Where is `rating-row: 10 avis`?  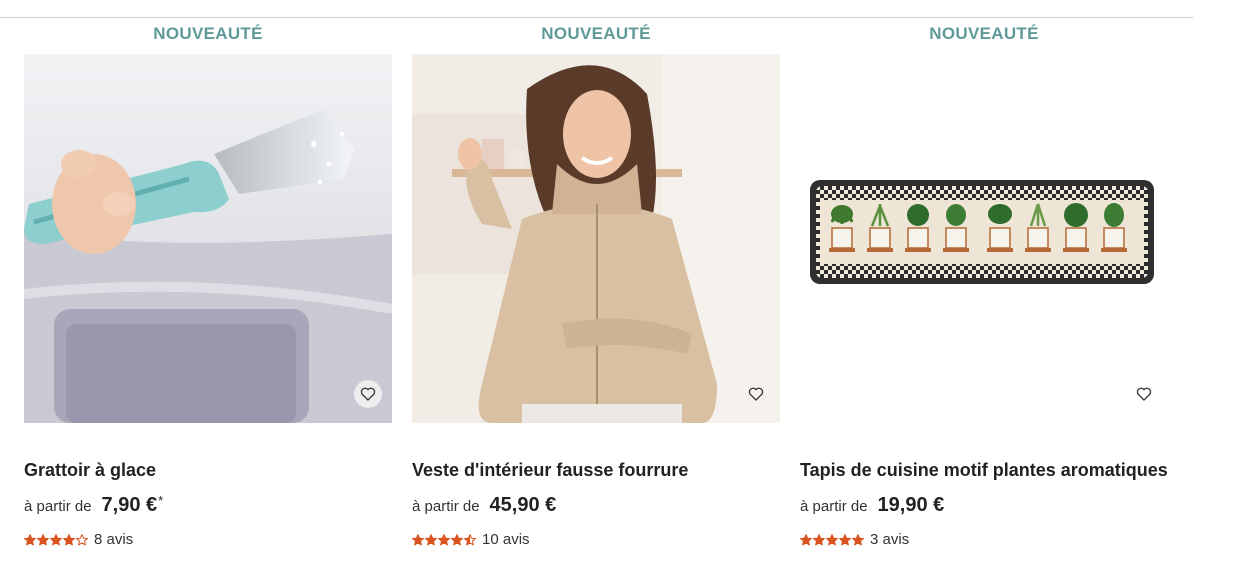
rating-row: 10 avis is located at coordinates (471, 539).